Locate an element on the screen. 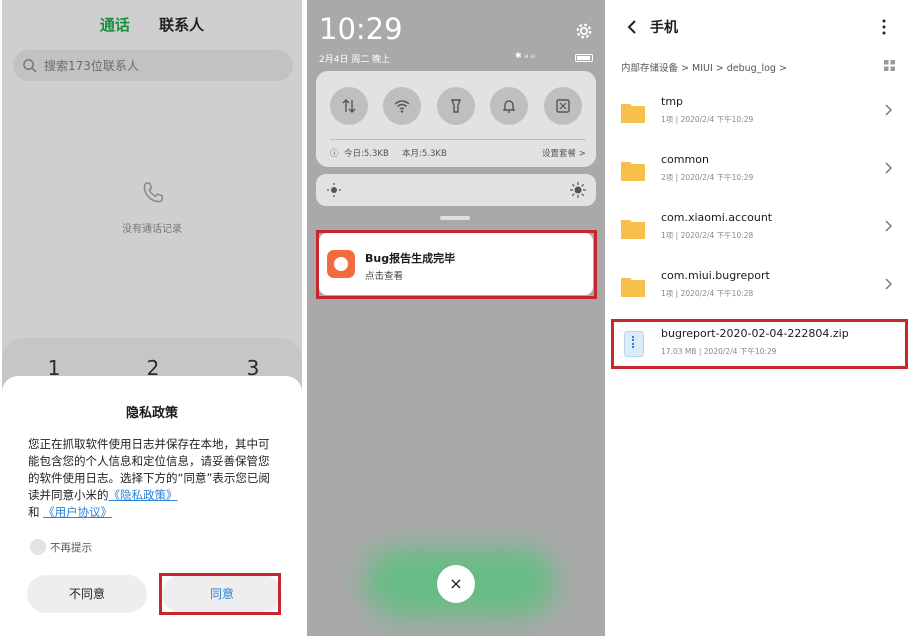 Image resolution: width=912 pixels, height=636 pixels. quick-settings-divider is located at coordinates (458, 139).